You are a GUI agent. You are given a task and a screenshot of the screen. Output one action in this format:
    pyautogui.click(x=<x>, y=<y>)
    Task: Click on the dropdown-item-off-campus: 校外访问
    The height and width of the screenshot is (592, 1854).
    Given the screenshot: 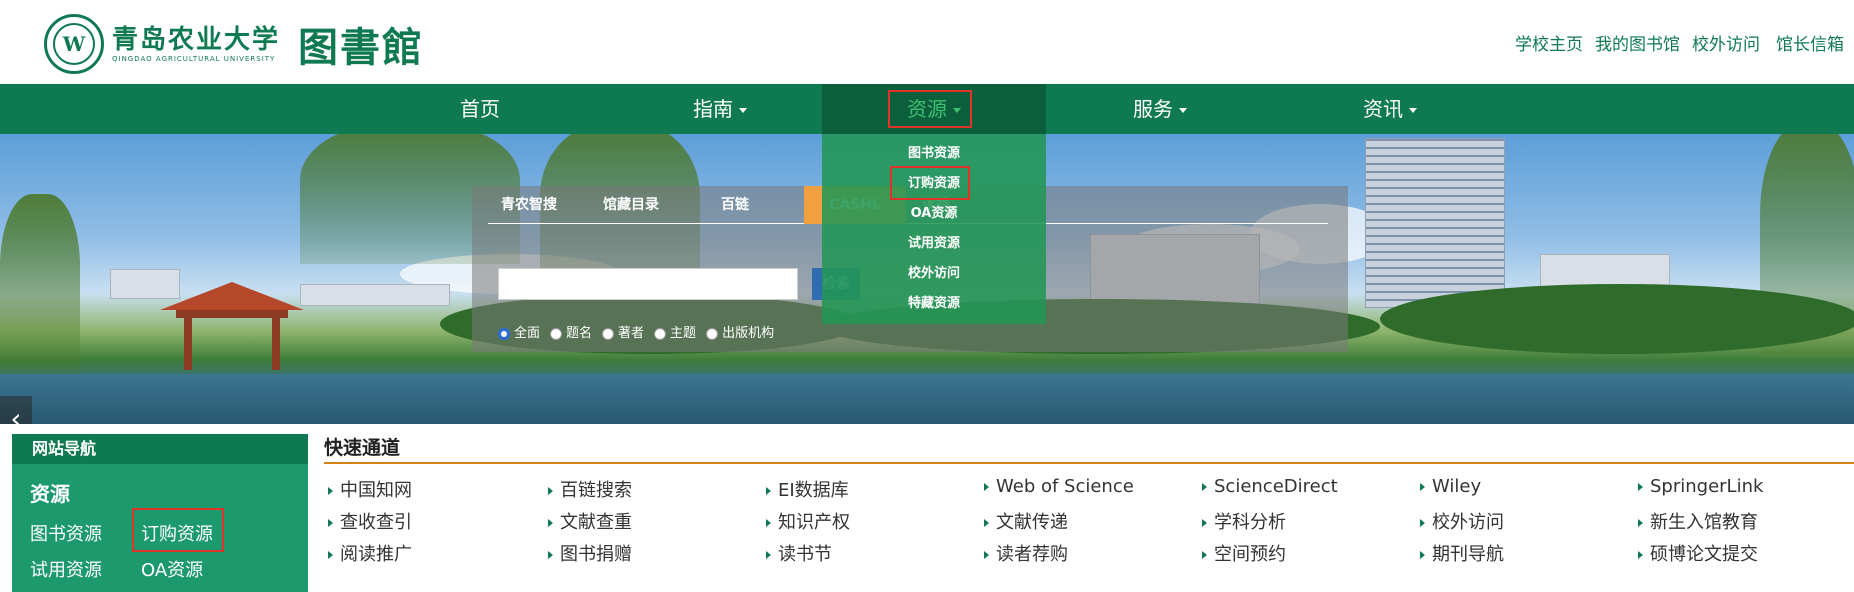 What is the action you would take?
    pyautogui.click(x=934, y=274)
    